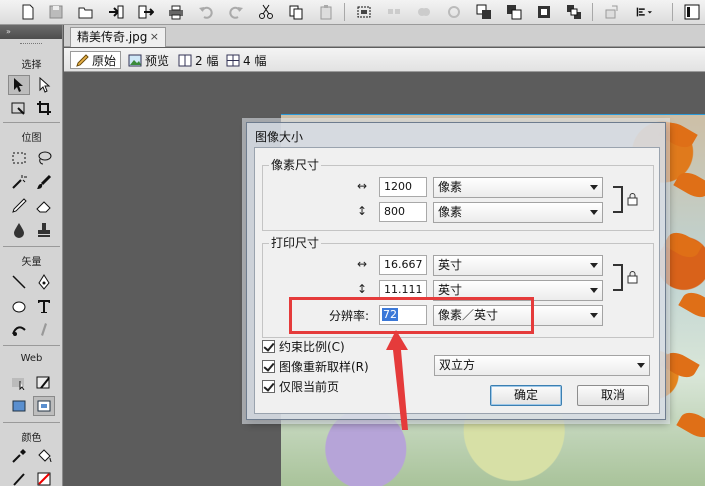  What do you see at coordinates (19, 85) in the screenshot?
I see `pointer-tool-icon` at bounding box center [19, 85].